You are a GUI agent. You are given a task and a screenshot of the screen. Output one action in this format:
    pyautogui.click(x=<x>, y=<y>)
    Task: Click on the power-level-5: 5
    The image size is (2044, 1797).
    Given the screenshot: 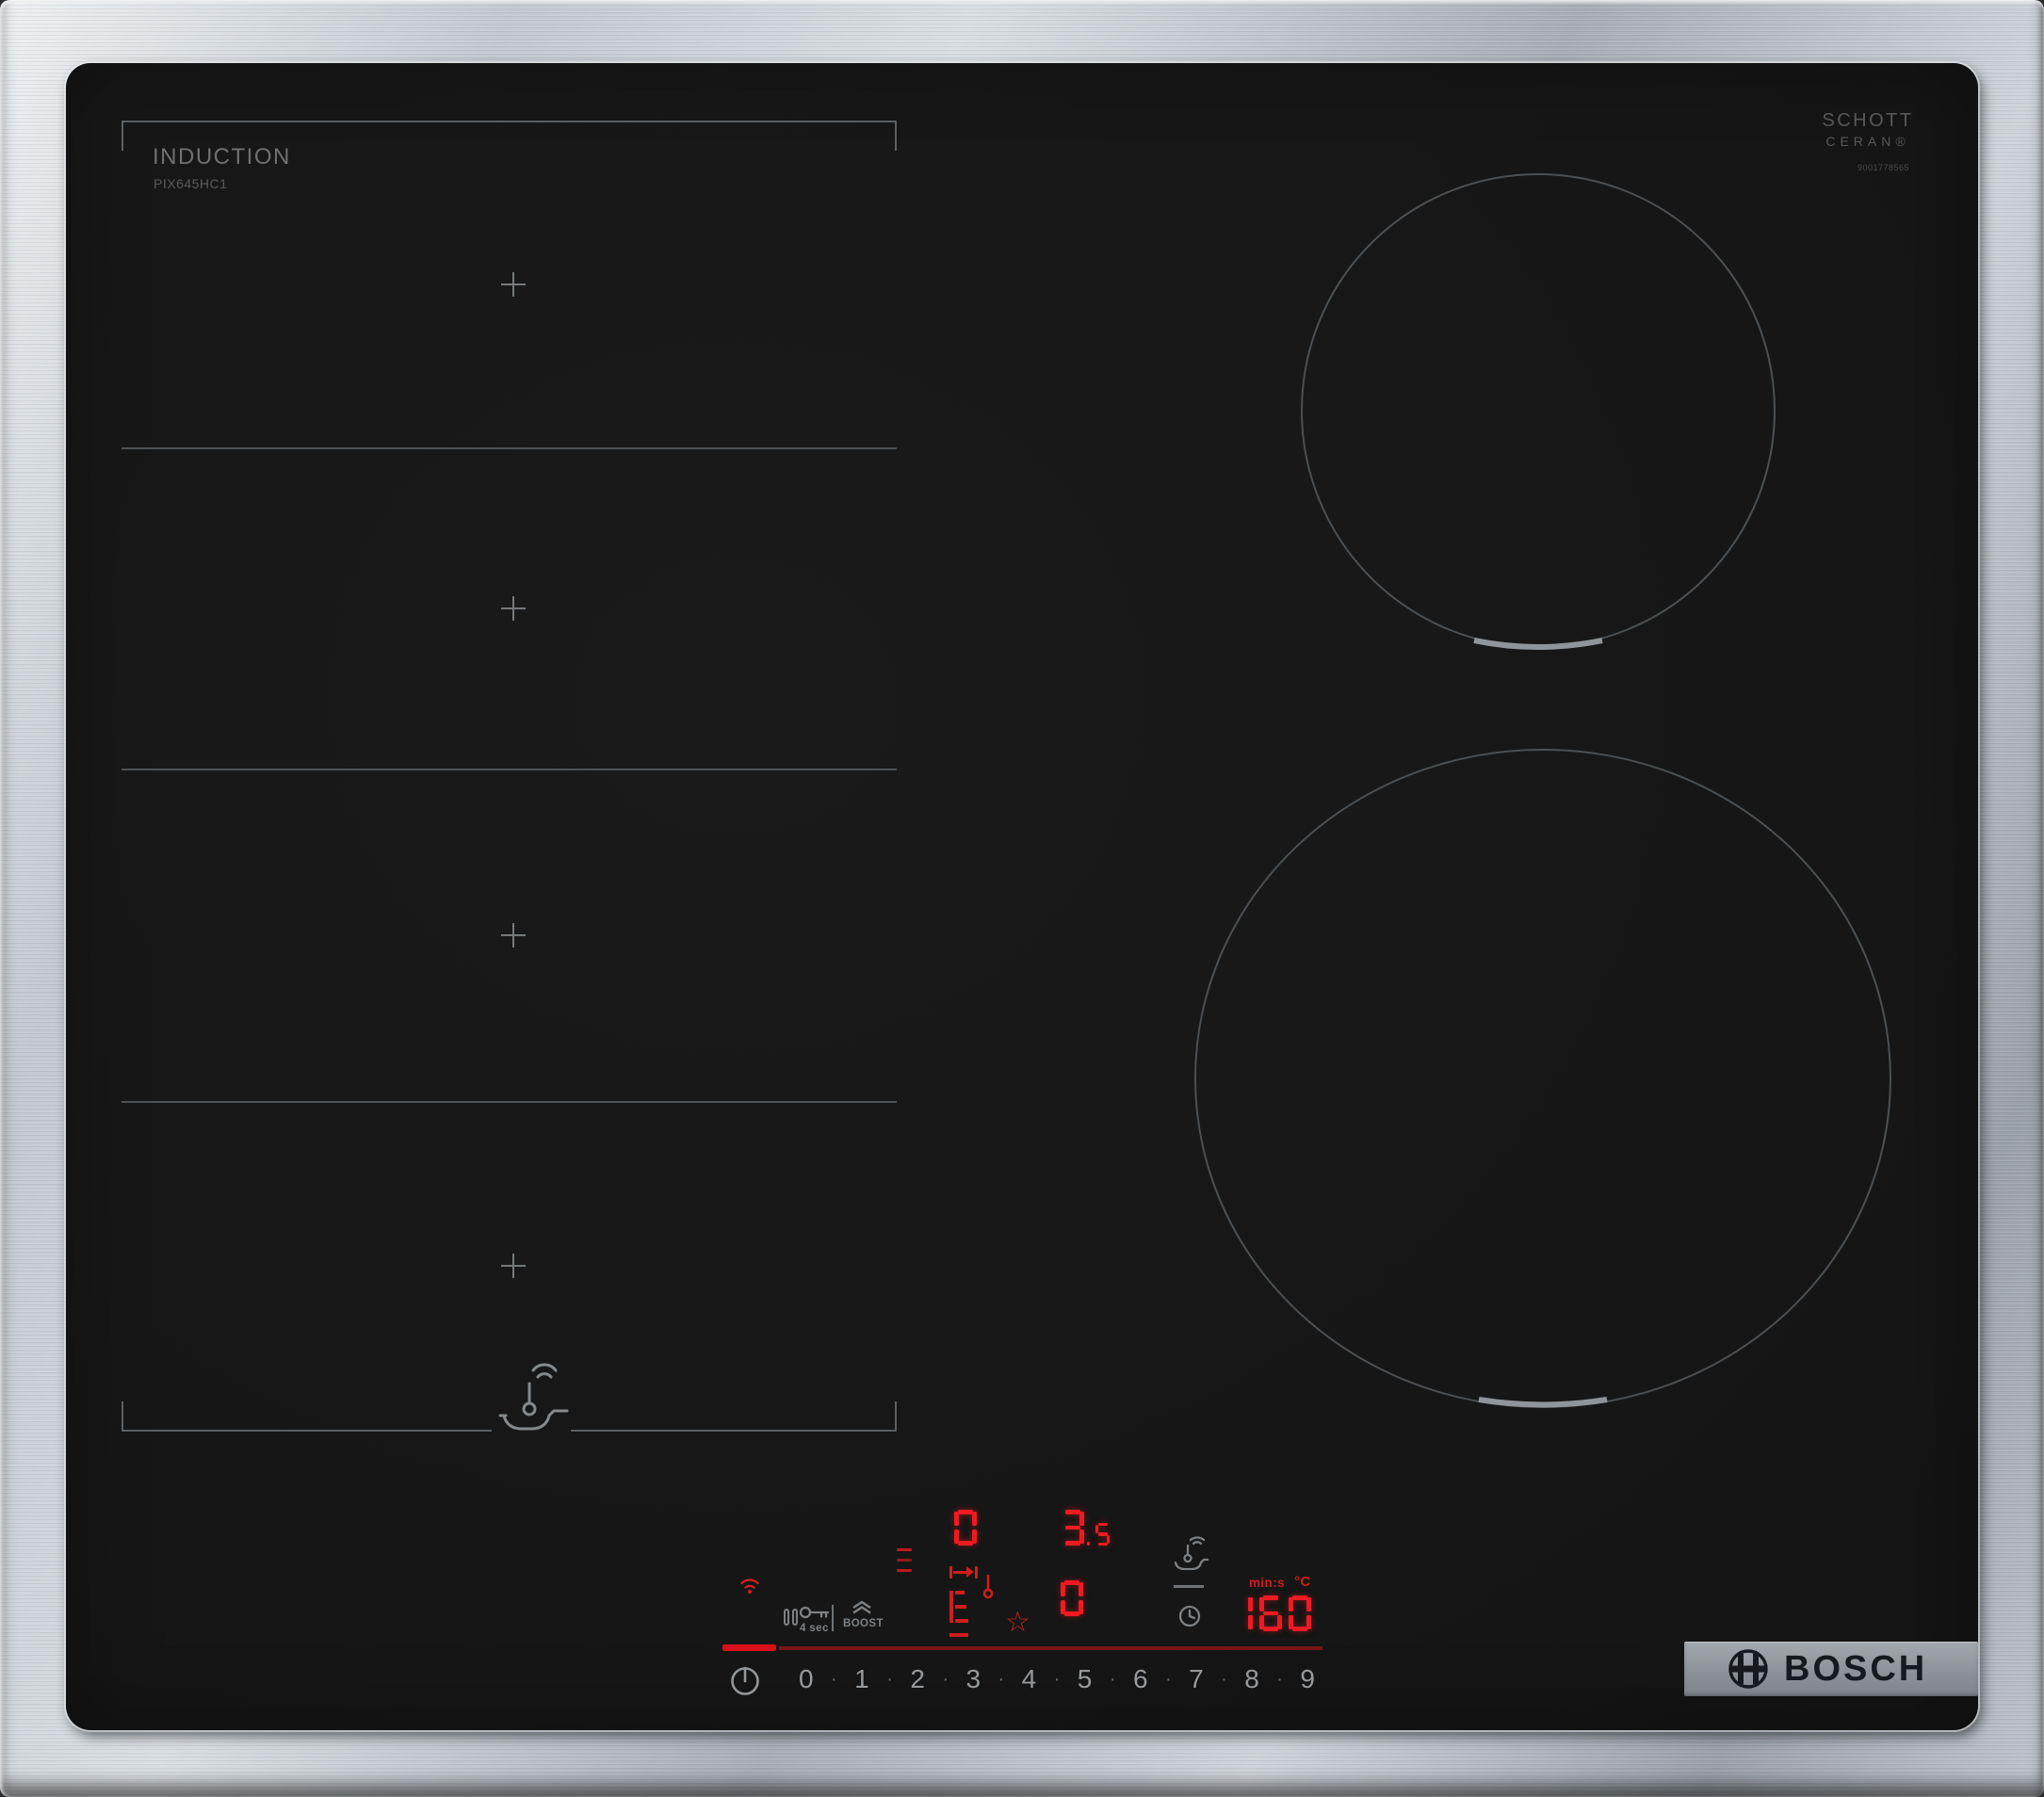 What is the action you would take?
    pyautogui.click(x=1085, y=1679)
    